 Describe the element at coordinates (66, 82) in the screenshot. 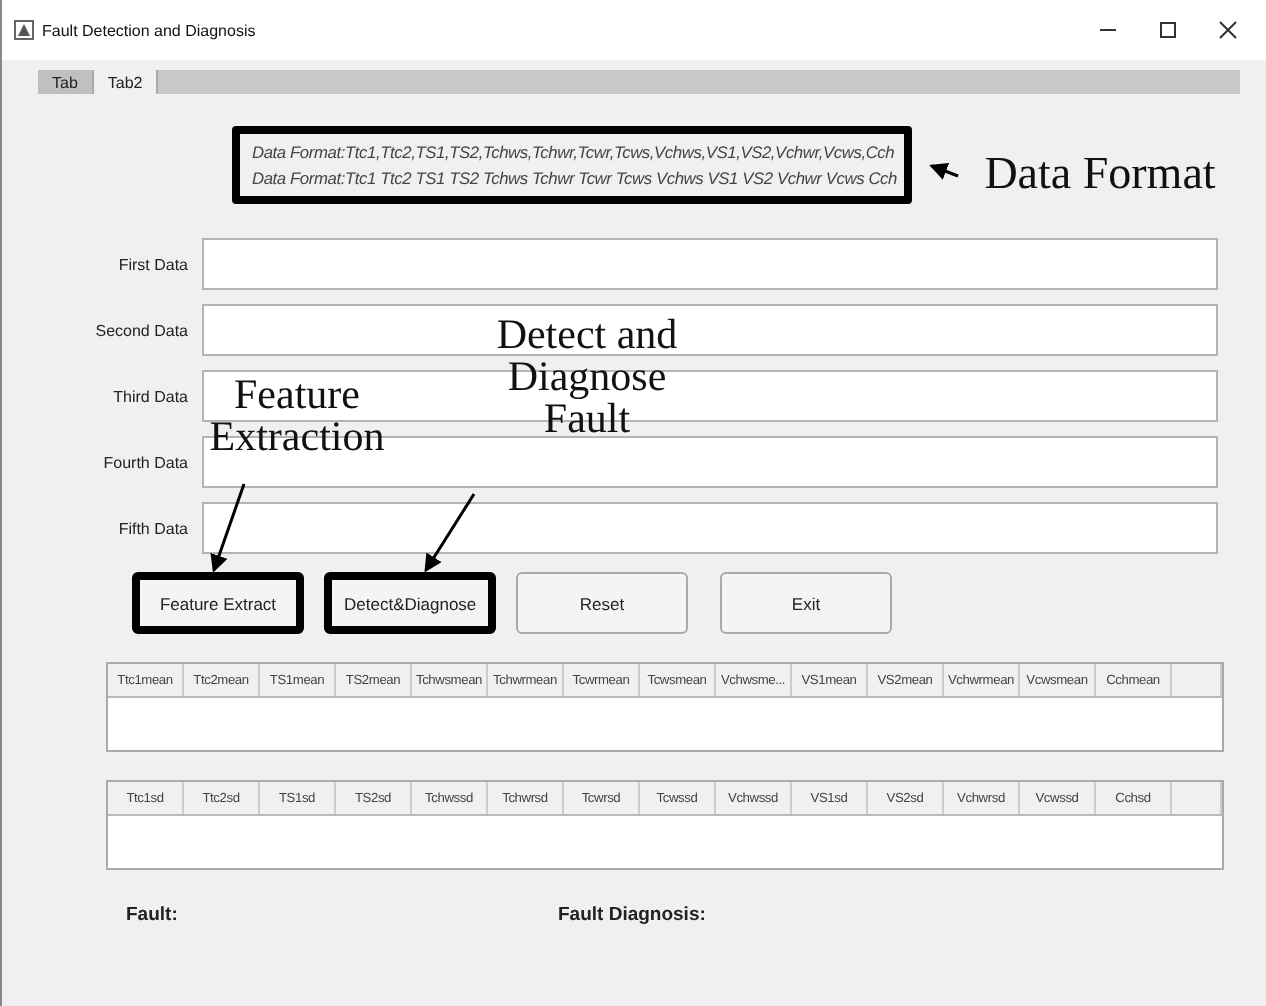

I see `tab: Tab` at that location.